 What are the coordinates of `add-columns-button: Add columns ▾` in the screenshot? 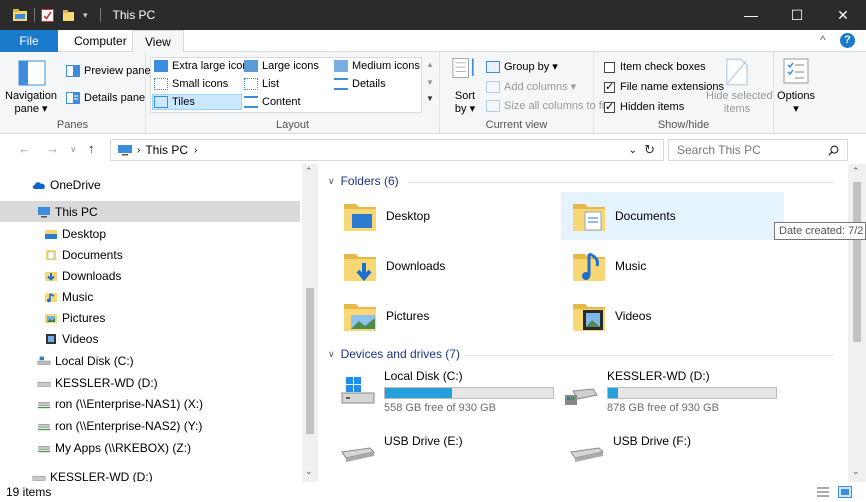 It's located at (531, 86).